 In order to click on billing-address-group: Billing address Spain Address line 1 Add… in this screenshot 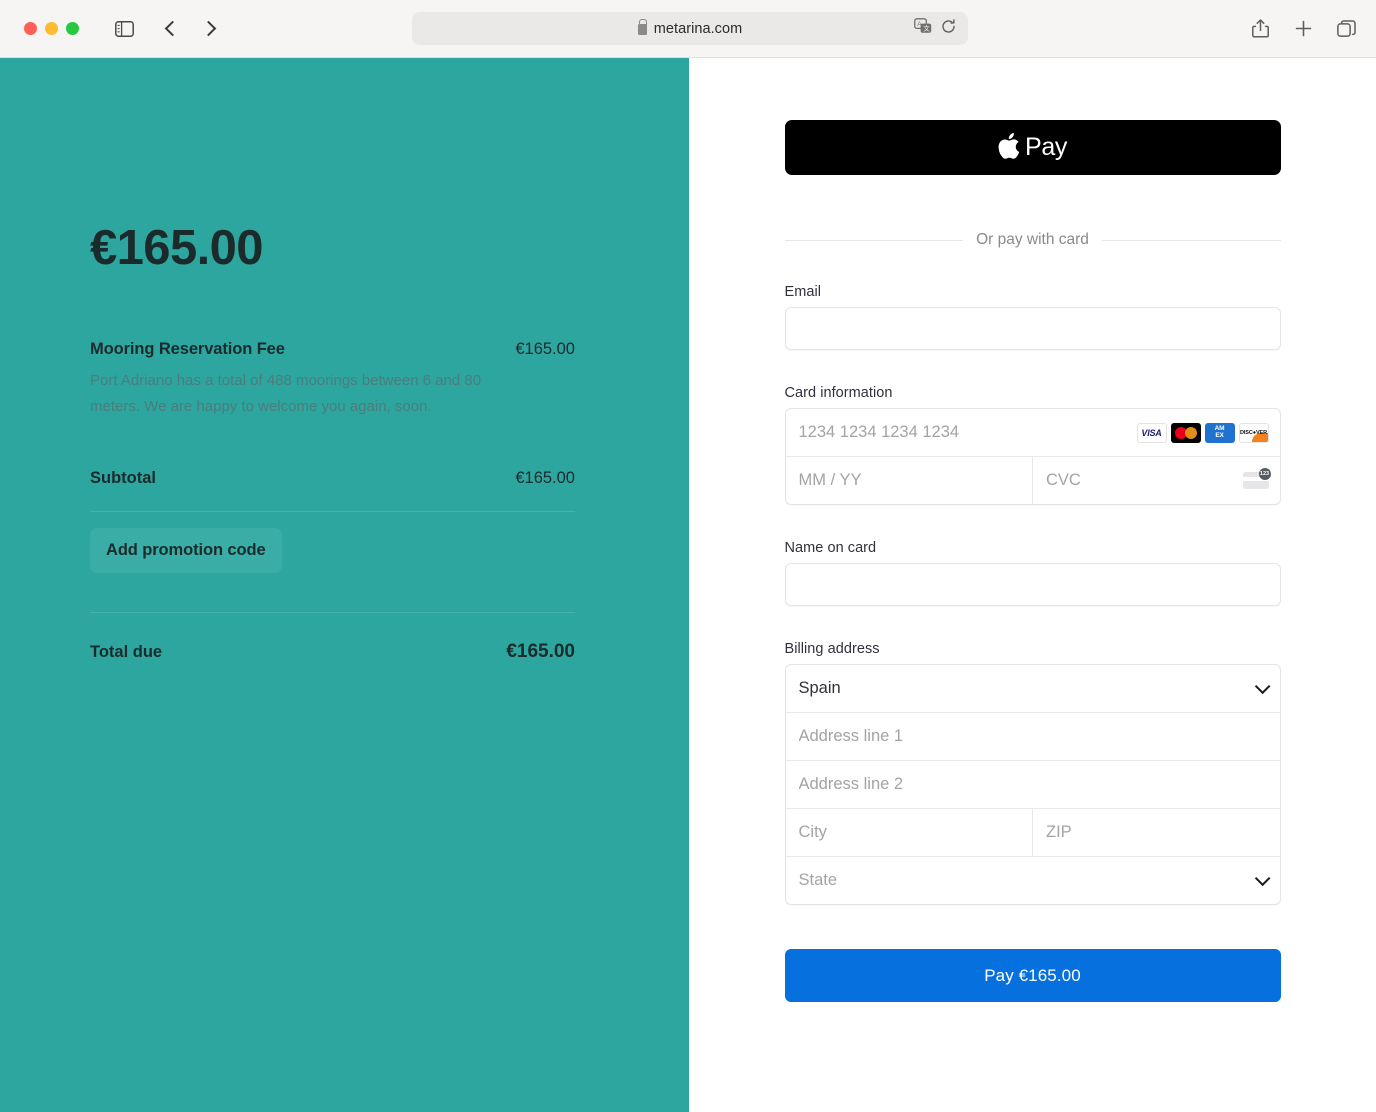, I will do `click(1032, 773)`.